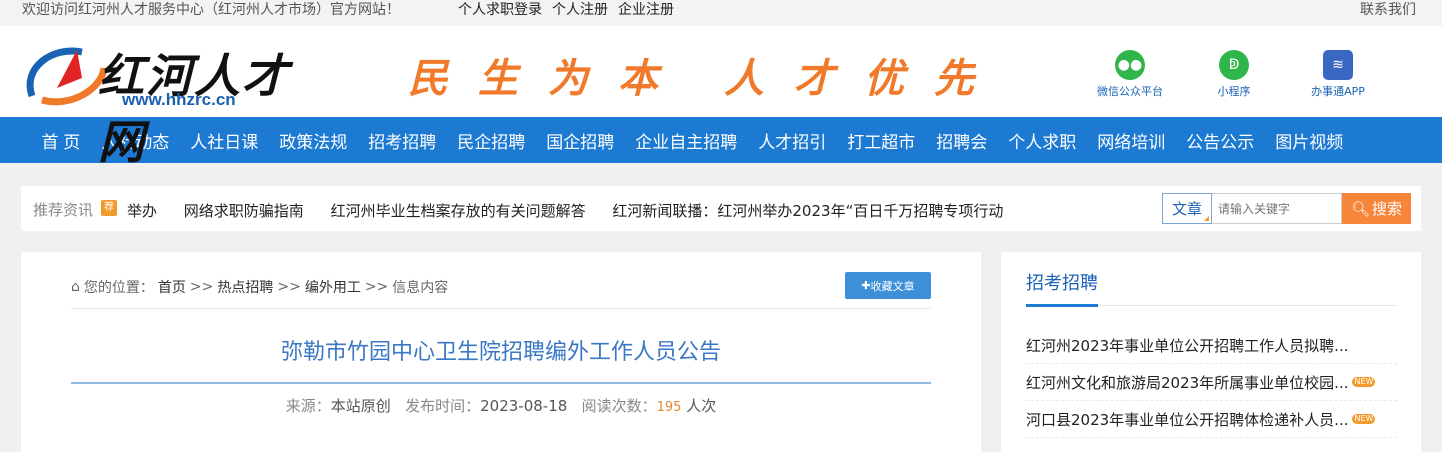 This screenshot has width=1442, height=452. What do you see at coordinates (1211, 419) in the screenshot?
I see `list-item: 河口县2023年事业单位公开招聘体检递补人员... NEW` at bounding box center [1211, 419].